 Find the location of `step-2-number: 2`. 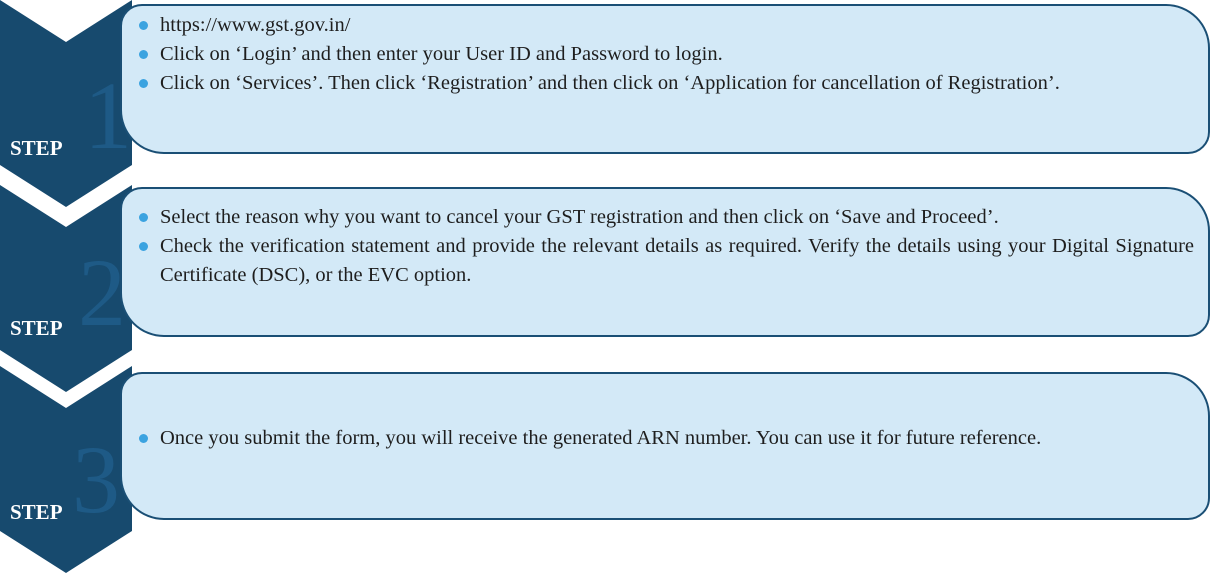

step-2-number: 2 is located at coordinates (102, 292).